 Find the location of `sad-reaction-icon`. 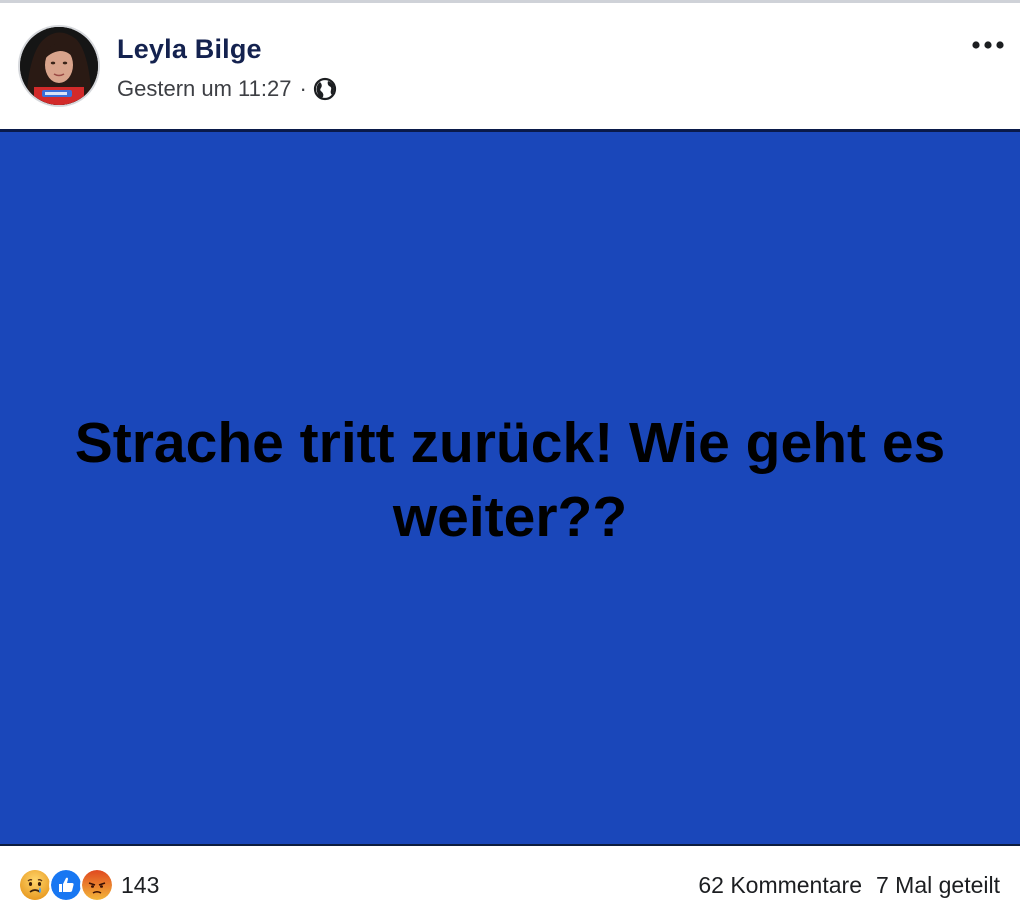

sad-reaction-icon is located at coordinates (35, 885).